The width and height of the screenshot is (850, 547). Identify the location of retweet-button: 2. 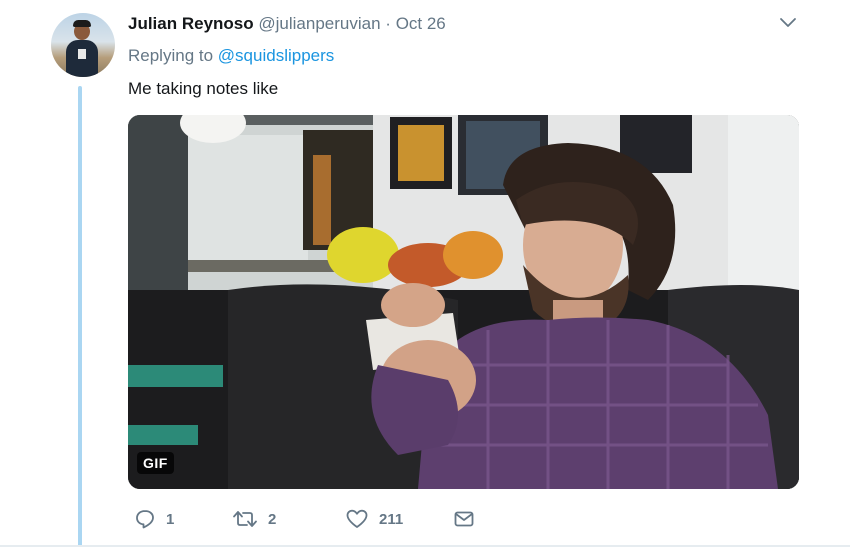
(254, 519).